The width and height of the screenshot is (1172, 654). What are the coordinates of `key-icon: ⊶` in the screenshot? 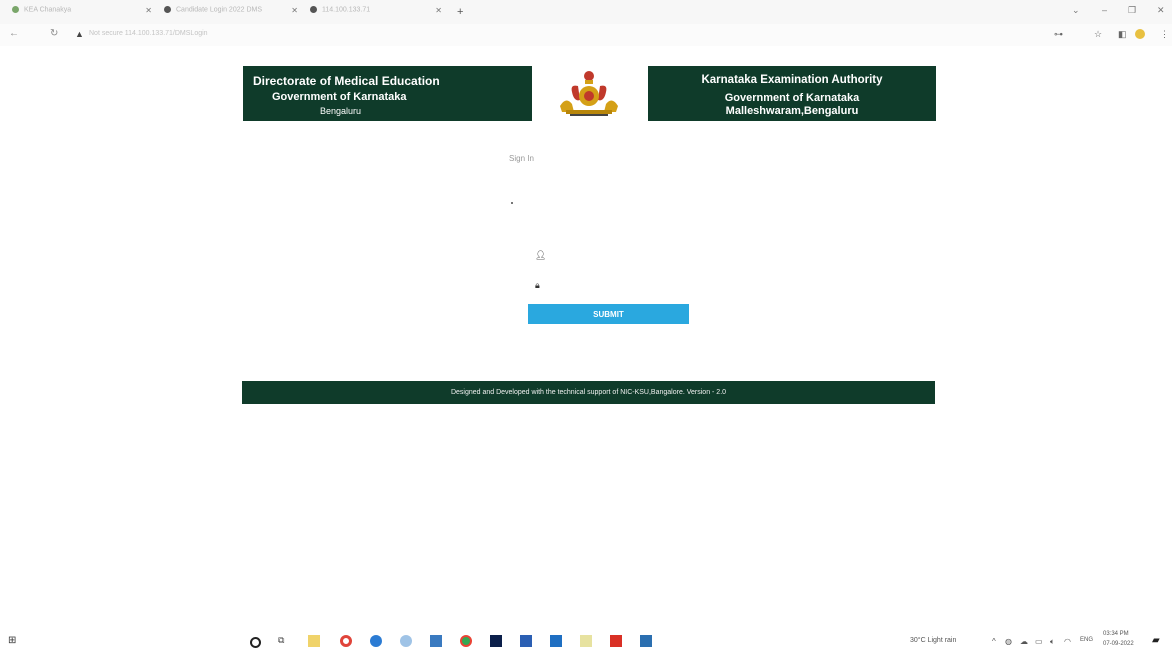 It's located at (1058, 34).